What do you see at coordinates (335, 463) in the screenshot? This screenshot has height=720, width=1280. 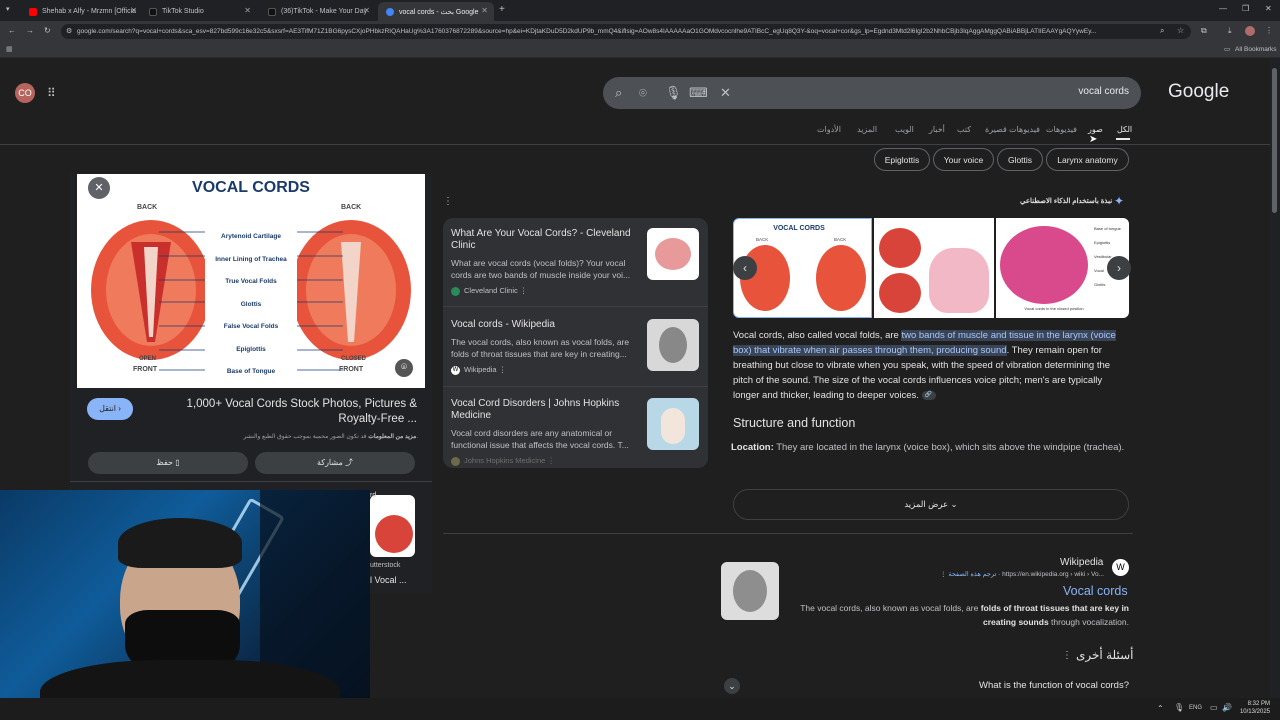 I see `share-button: مشاركة ⤴` at bounding box center [335, 463].